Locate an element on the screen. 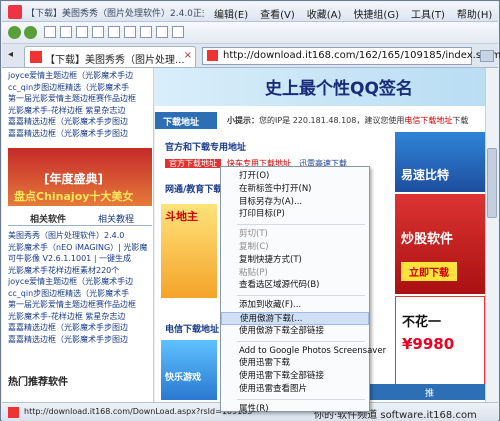 This screenshot has width=500, height=421. menu-favorites: 收藏(A) is located at coordinates (324, 13).